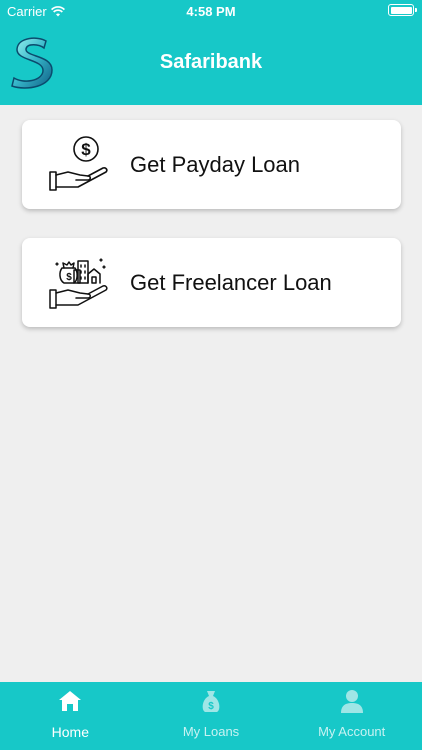  What do you see at coordinates (78, 163) in the screenshot?
I see `hand-dollar-coin-icon: $` at bounding box center [78, 163].